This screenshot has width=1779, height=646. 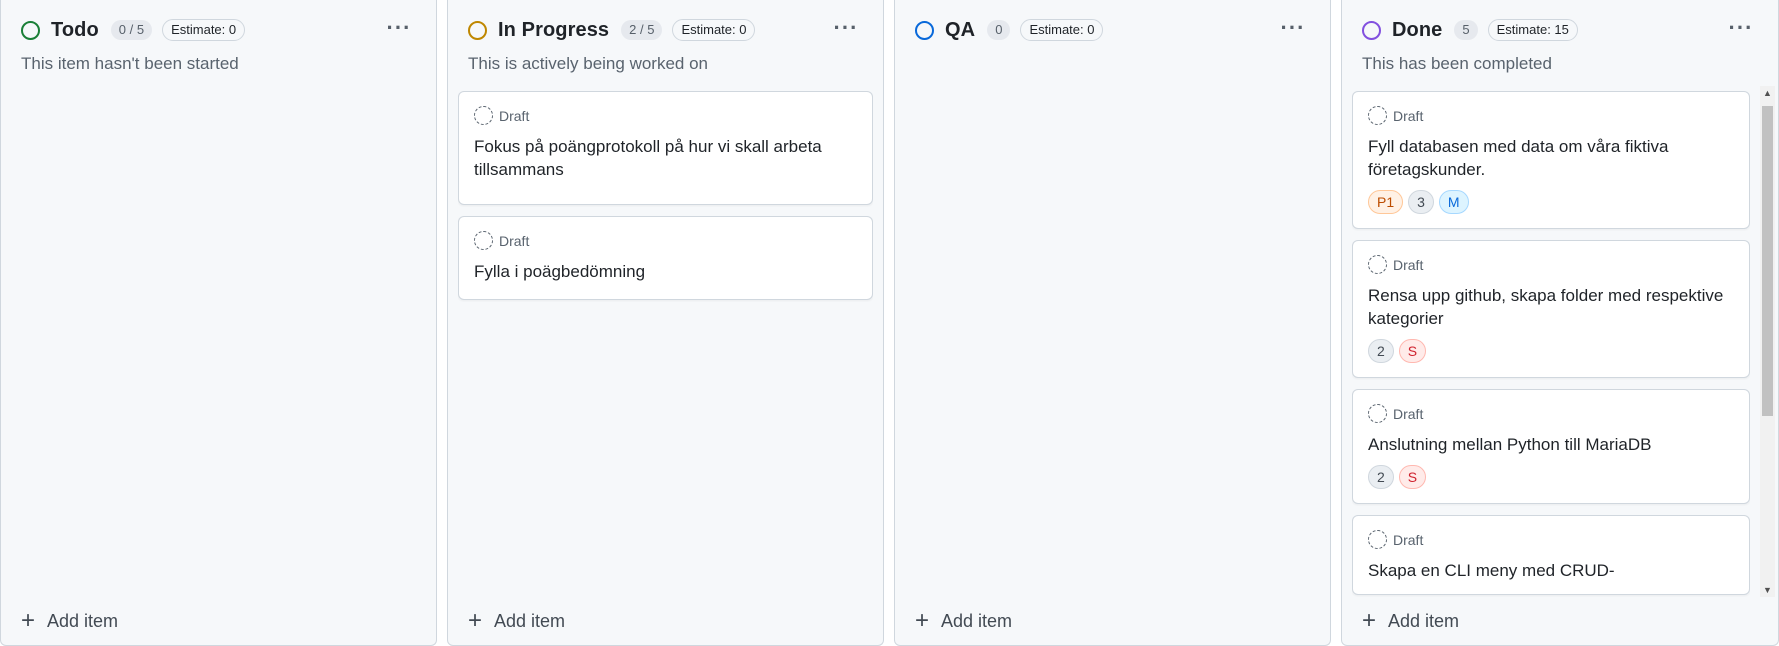 I want to click on item-count-badge: 2 / 5, so click(x=642, y=30).